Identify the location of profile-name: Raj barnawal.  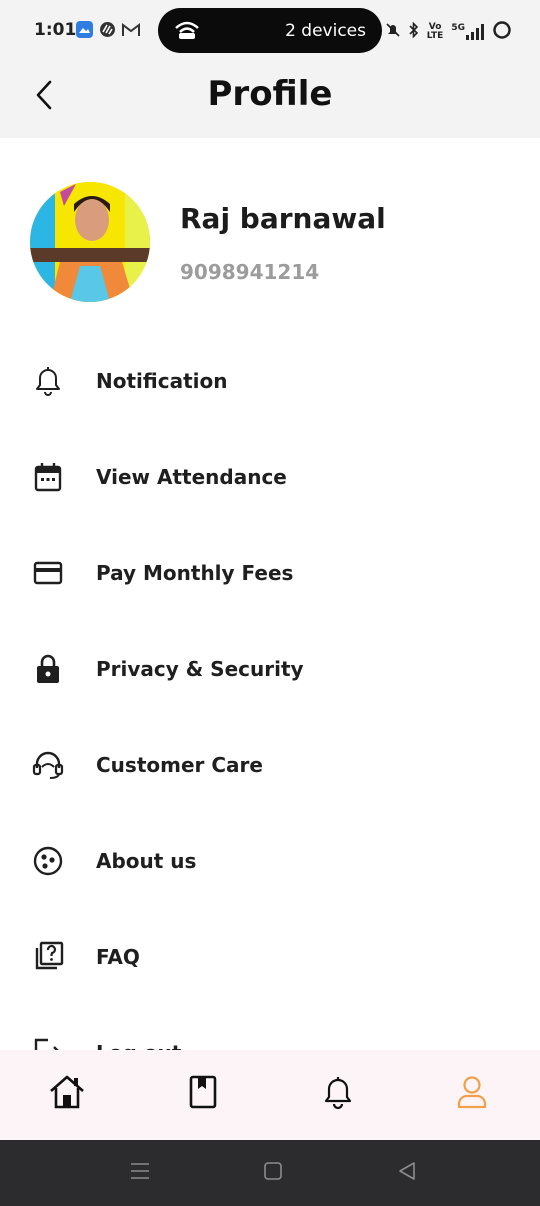
(283, 218).